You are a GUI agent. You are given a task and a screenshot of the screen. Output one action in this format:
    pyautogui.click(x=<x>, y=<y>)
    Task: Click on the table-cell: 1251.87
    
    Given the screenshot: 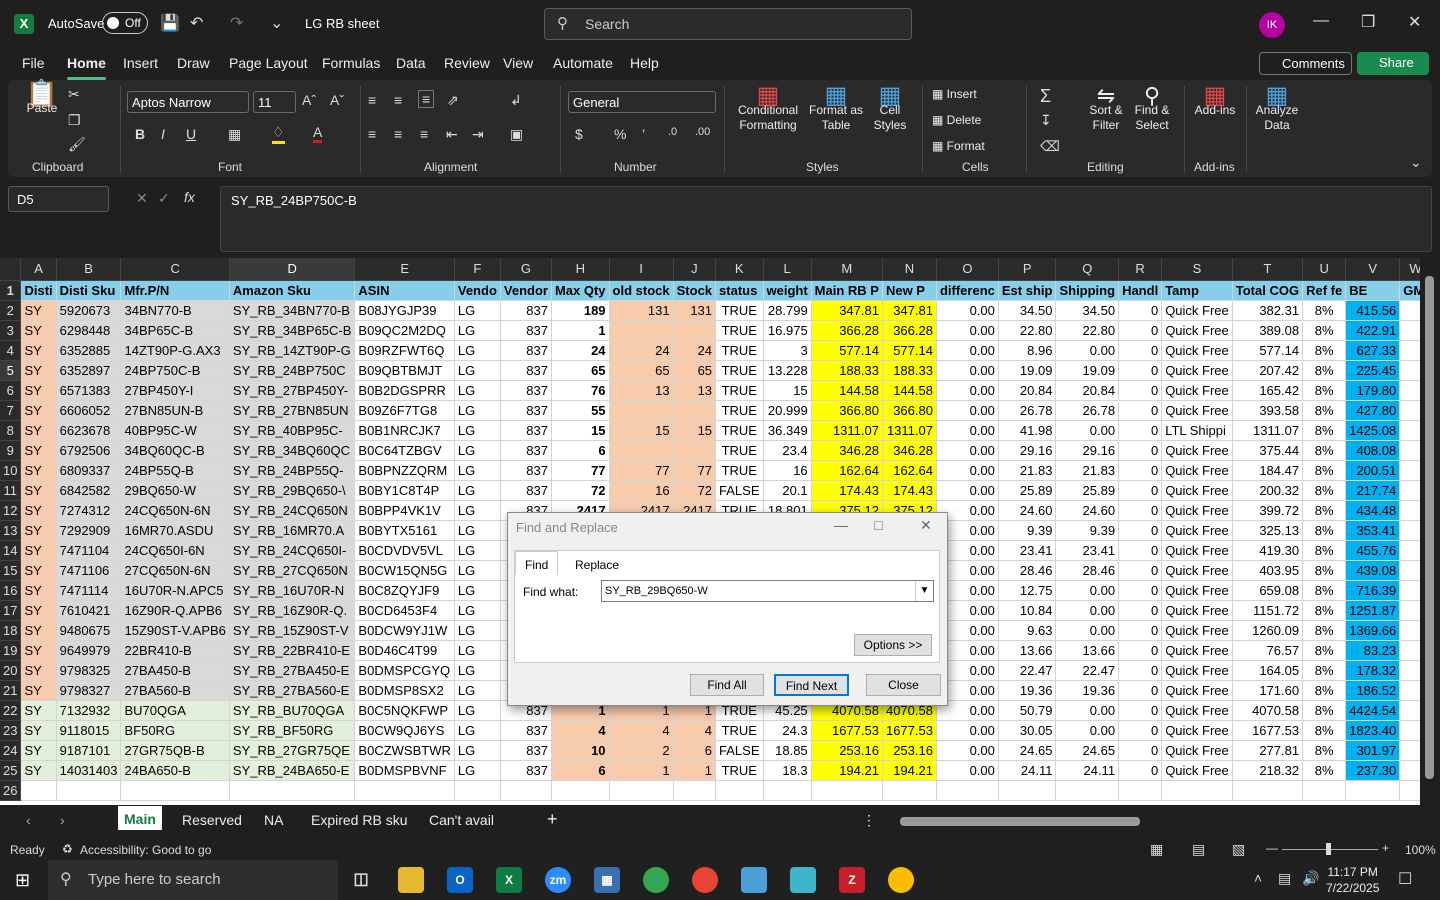 What is the action you would take?
    pyautogui.click(x=1373, y=610)
    